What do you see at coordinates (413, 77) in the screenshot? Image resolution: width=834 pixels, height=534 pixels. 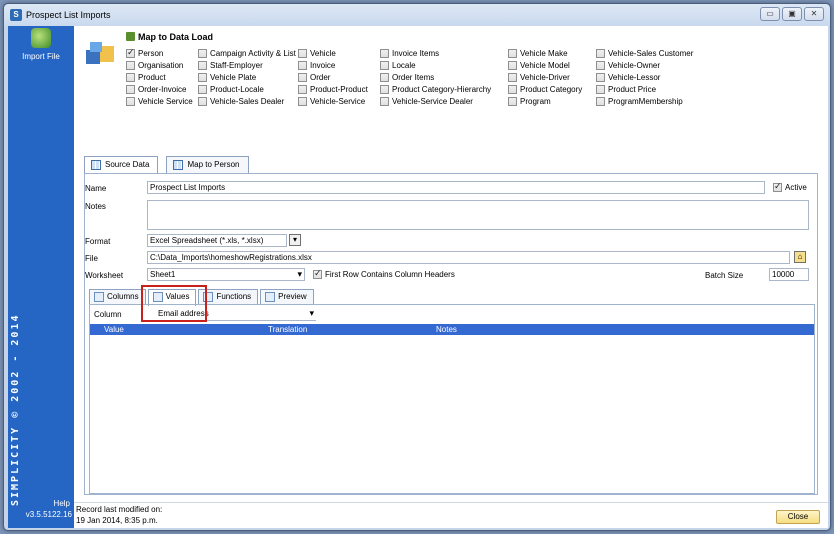 I see `entity-label: Order Items` at bounding box center [413, 77].